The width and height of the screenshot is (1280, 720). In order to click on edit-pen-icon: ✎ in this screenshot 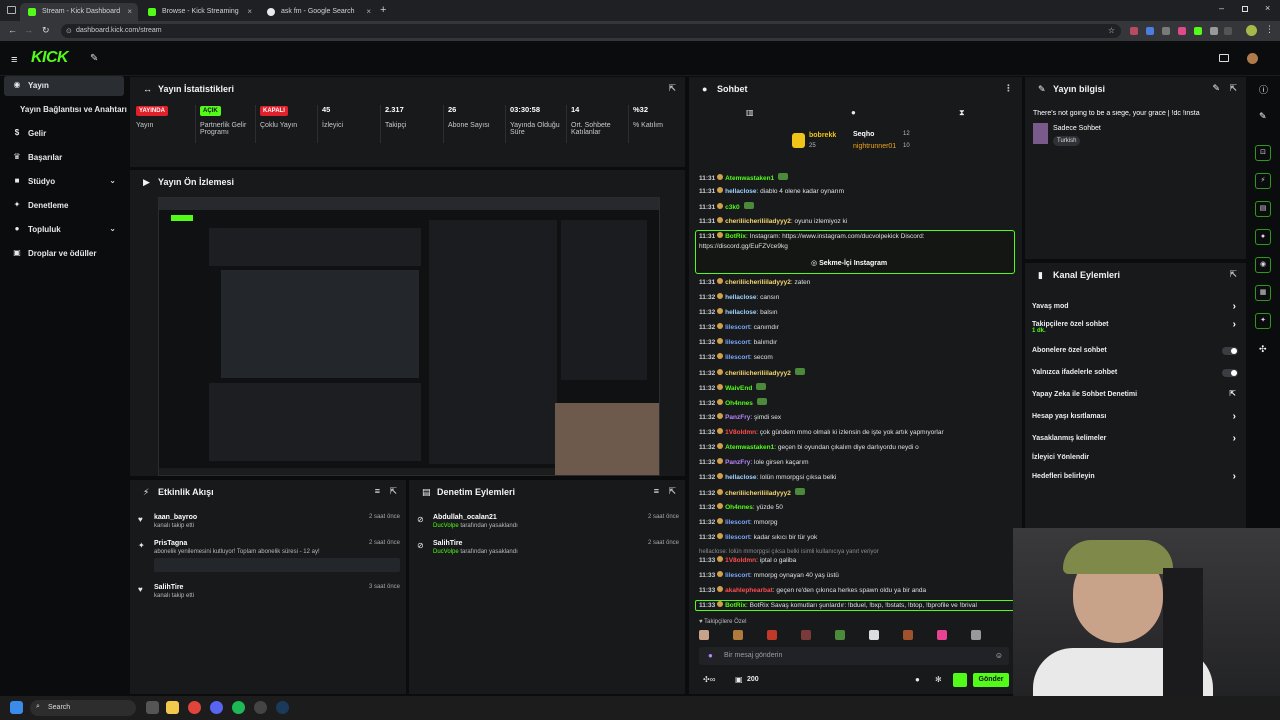, I will do `click(1263, 116)`.